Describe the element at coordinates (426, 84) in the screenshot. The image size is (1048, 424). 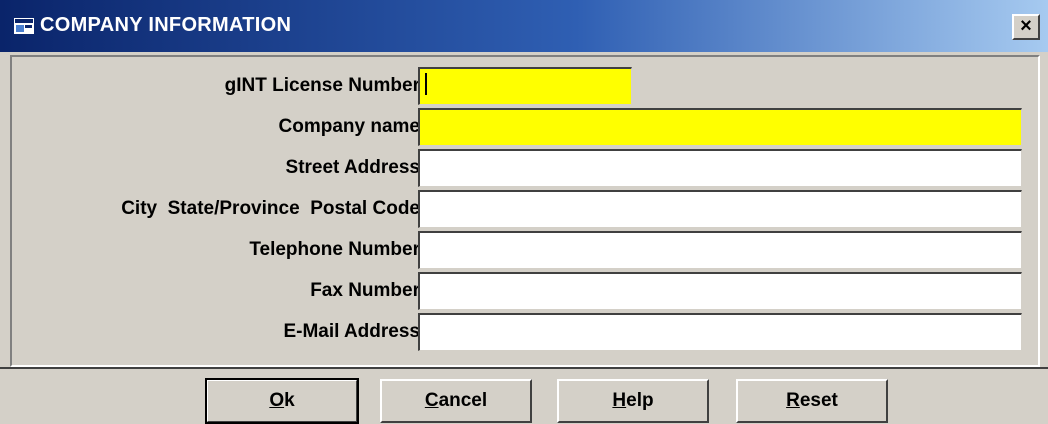
I see `text-caret` at that location.